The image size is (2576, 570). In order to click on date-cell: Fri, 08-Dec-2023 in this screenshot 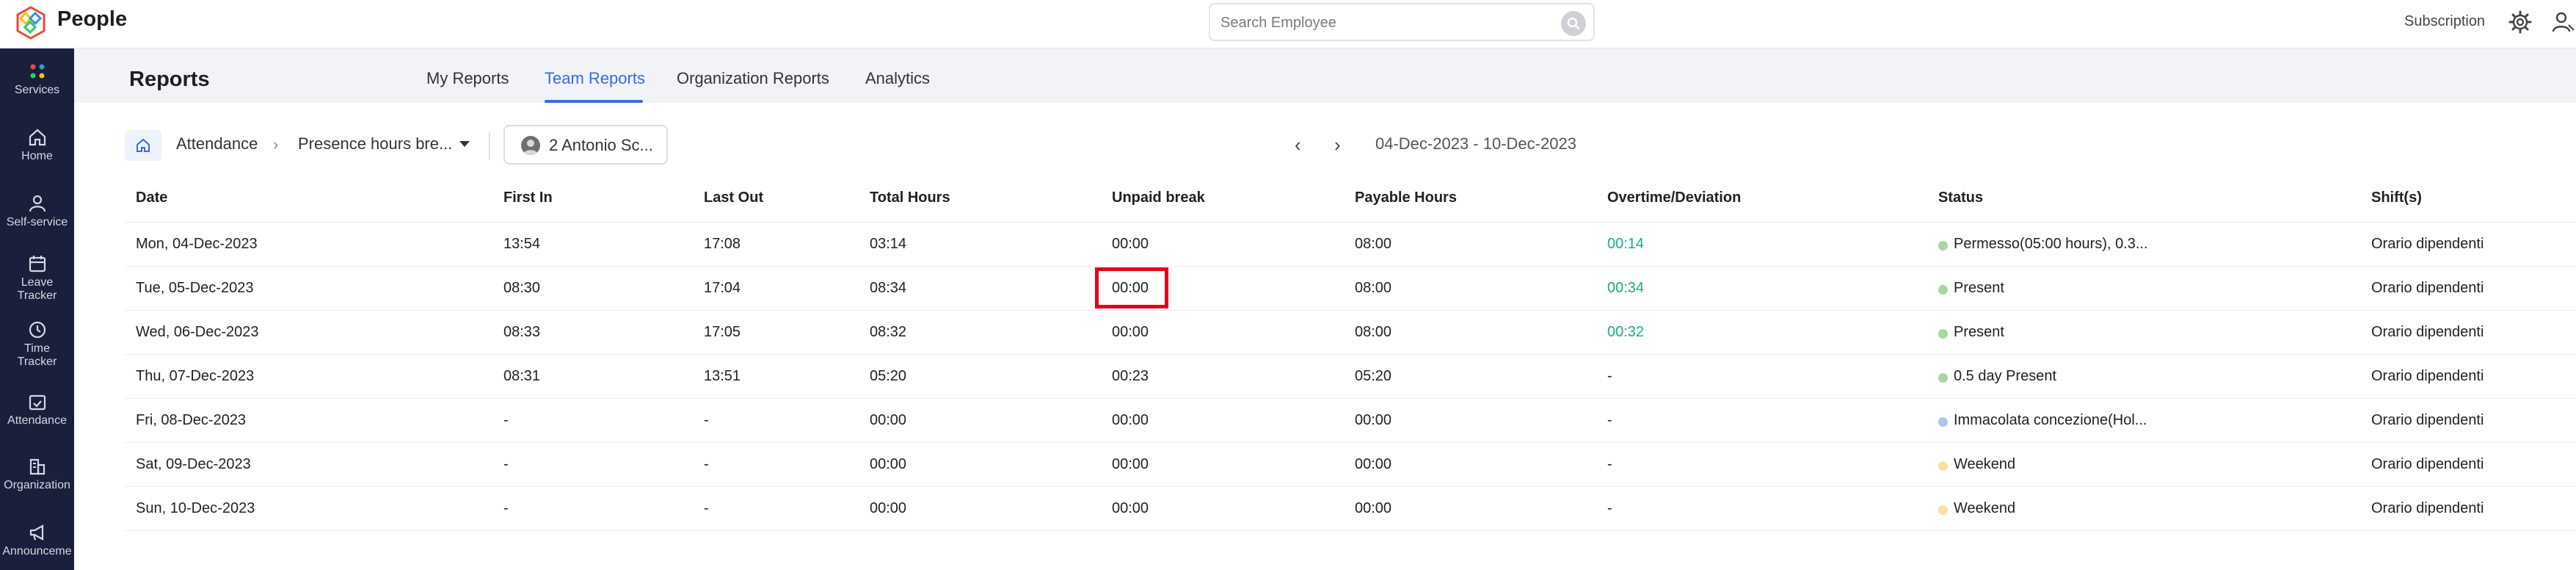, I will do `click(191, 420)`.